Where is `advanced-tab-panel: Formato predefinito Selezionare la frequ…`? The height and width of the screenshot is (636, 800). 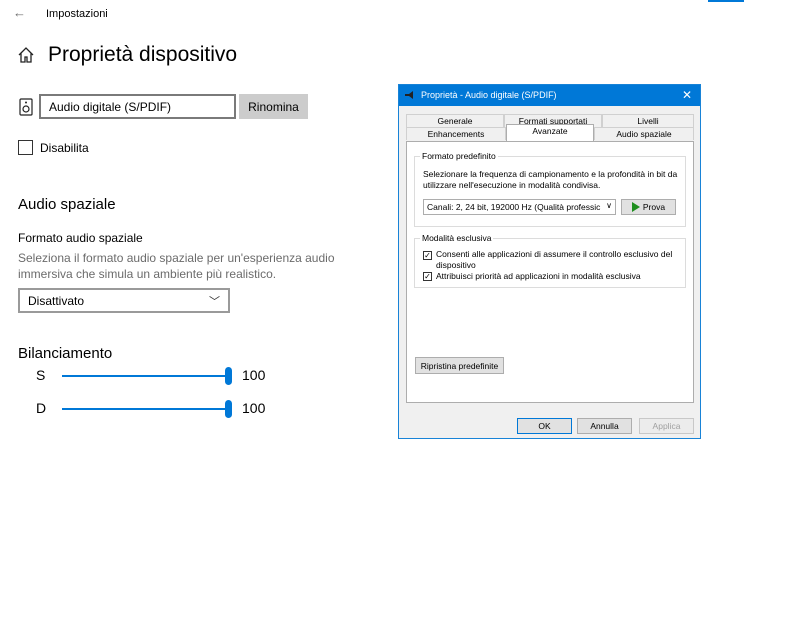
advanced-tab-panel: Formato predefinito Selezionare la frequ… is located at coordinates (550, 272).